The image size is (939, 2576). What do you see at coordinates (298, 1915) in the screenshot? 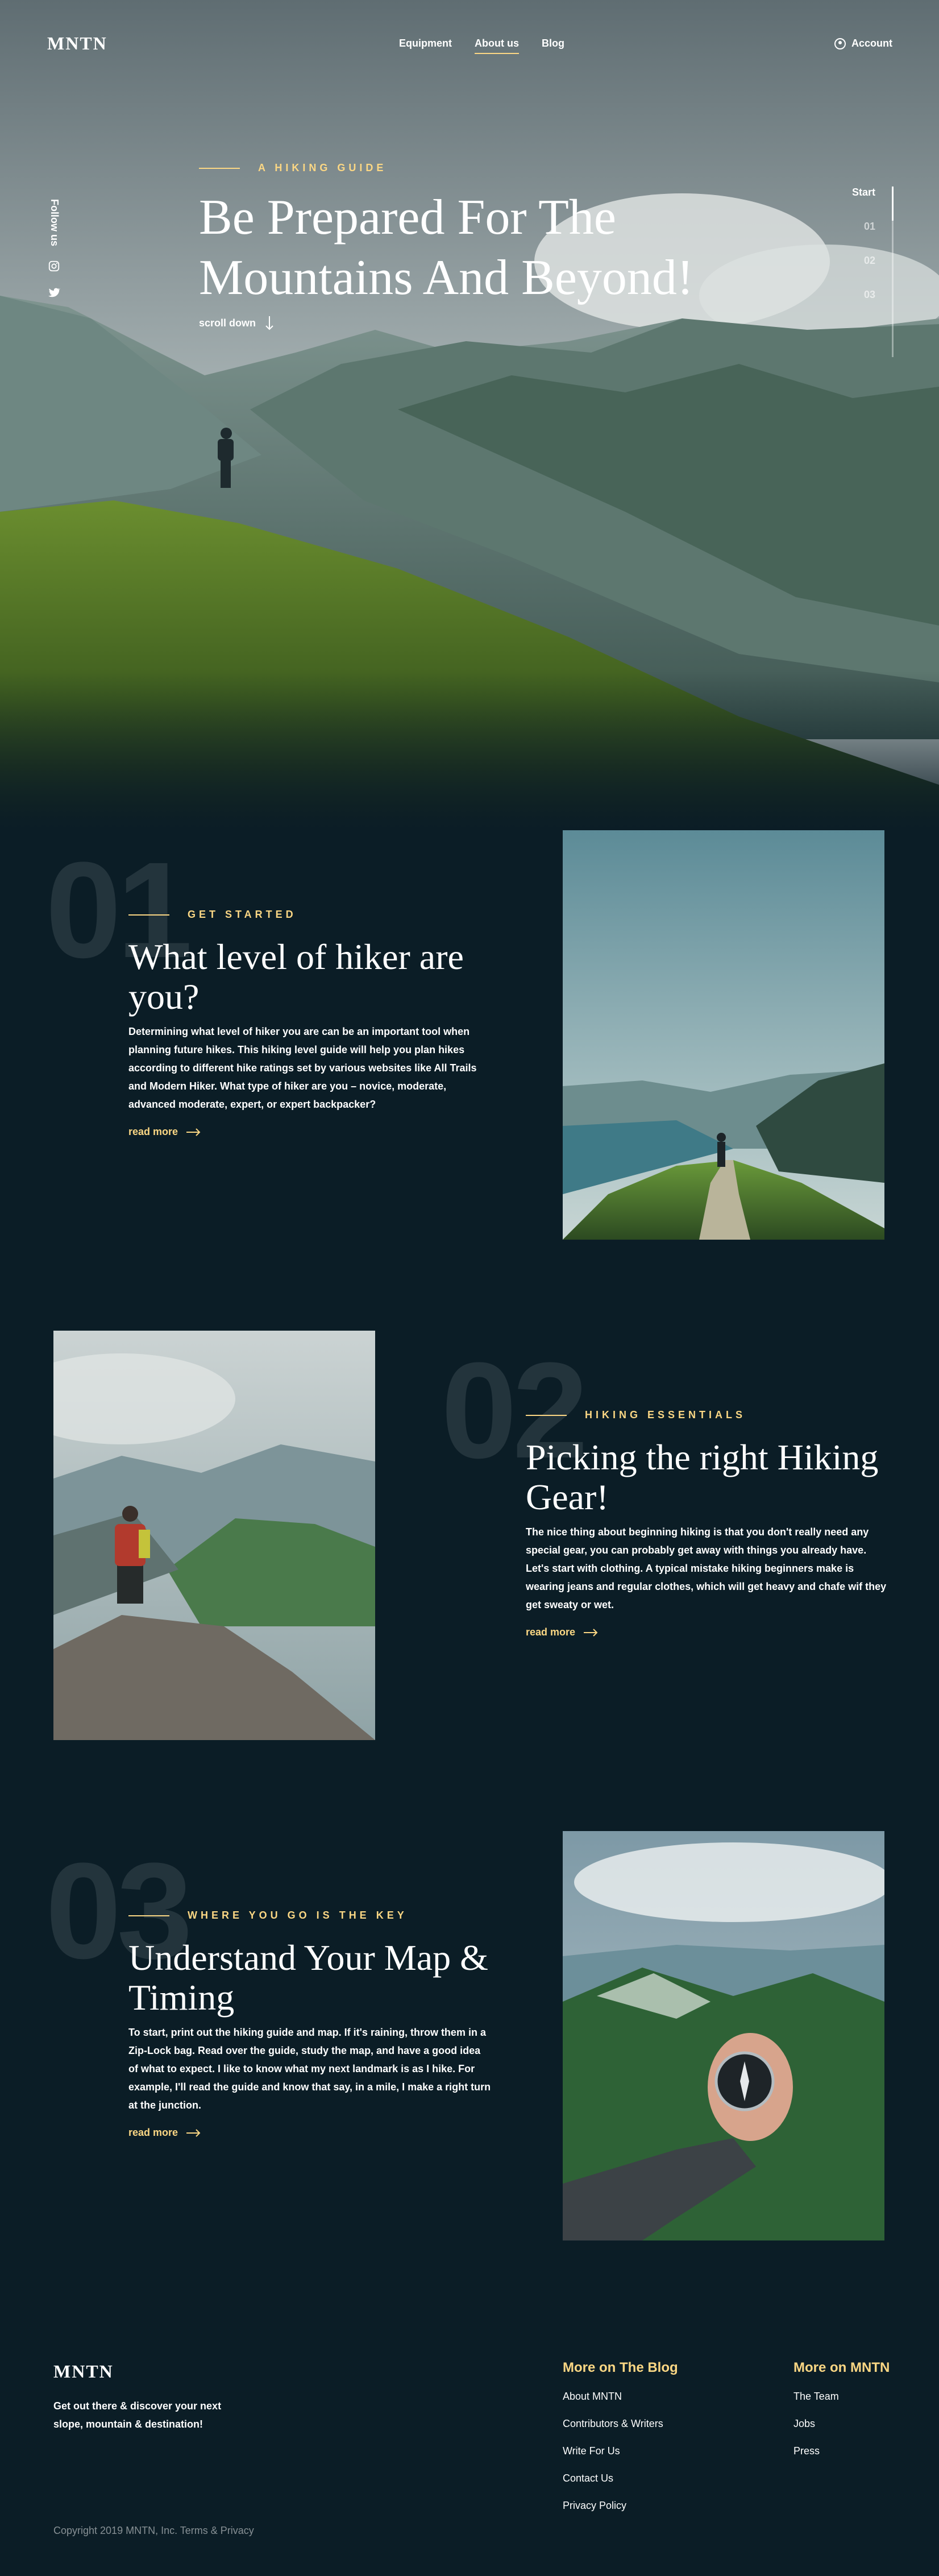
I see `section-eyebrow-text: WHERE YOU GO IS THE KEY` at bounding box center [298, 1915].